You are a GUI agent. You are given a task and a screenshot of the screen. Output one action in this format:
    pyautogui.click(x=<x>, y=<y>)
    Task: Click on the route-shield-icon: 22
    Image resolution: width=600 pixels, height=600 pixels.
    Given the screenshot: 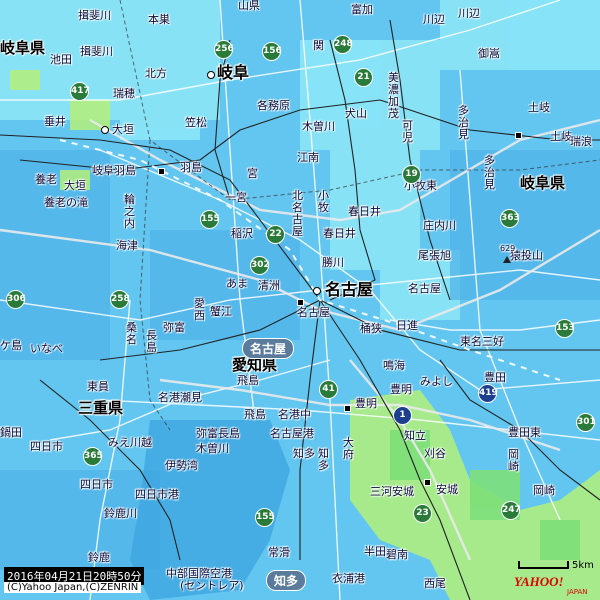 What is the action you would take?
    pyautogui.click(x=275, y=234)
    